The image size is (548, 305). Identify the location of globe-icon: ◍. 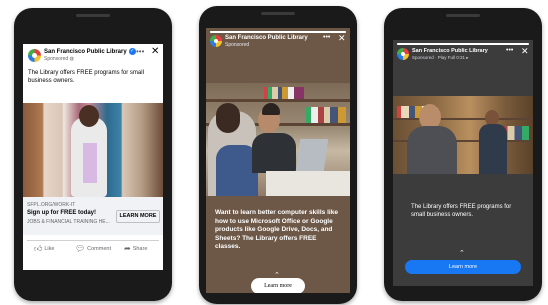
(71, 59).